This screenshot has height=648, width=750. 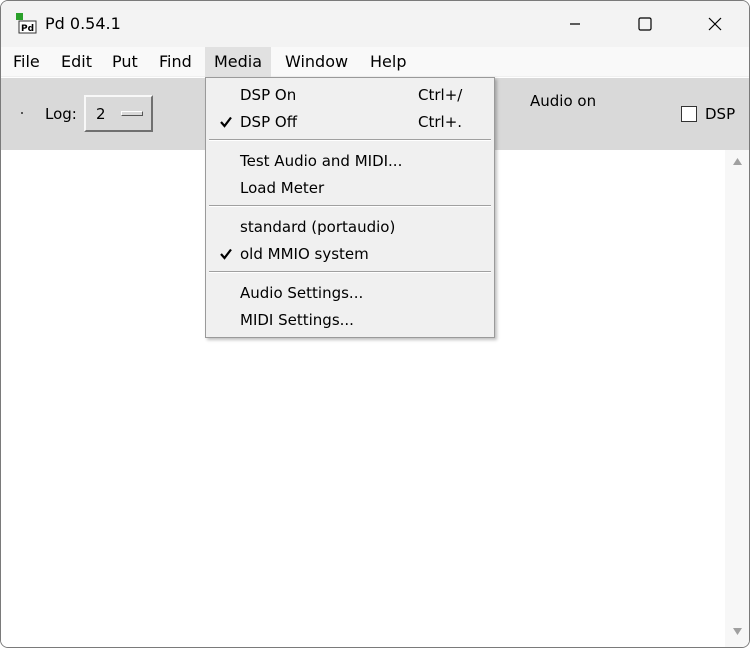 I want to click on vertical-scrollbar, so click(x=737, y=398).